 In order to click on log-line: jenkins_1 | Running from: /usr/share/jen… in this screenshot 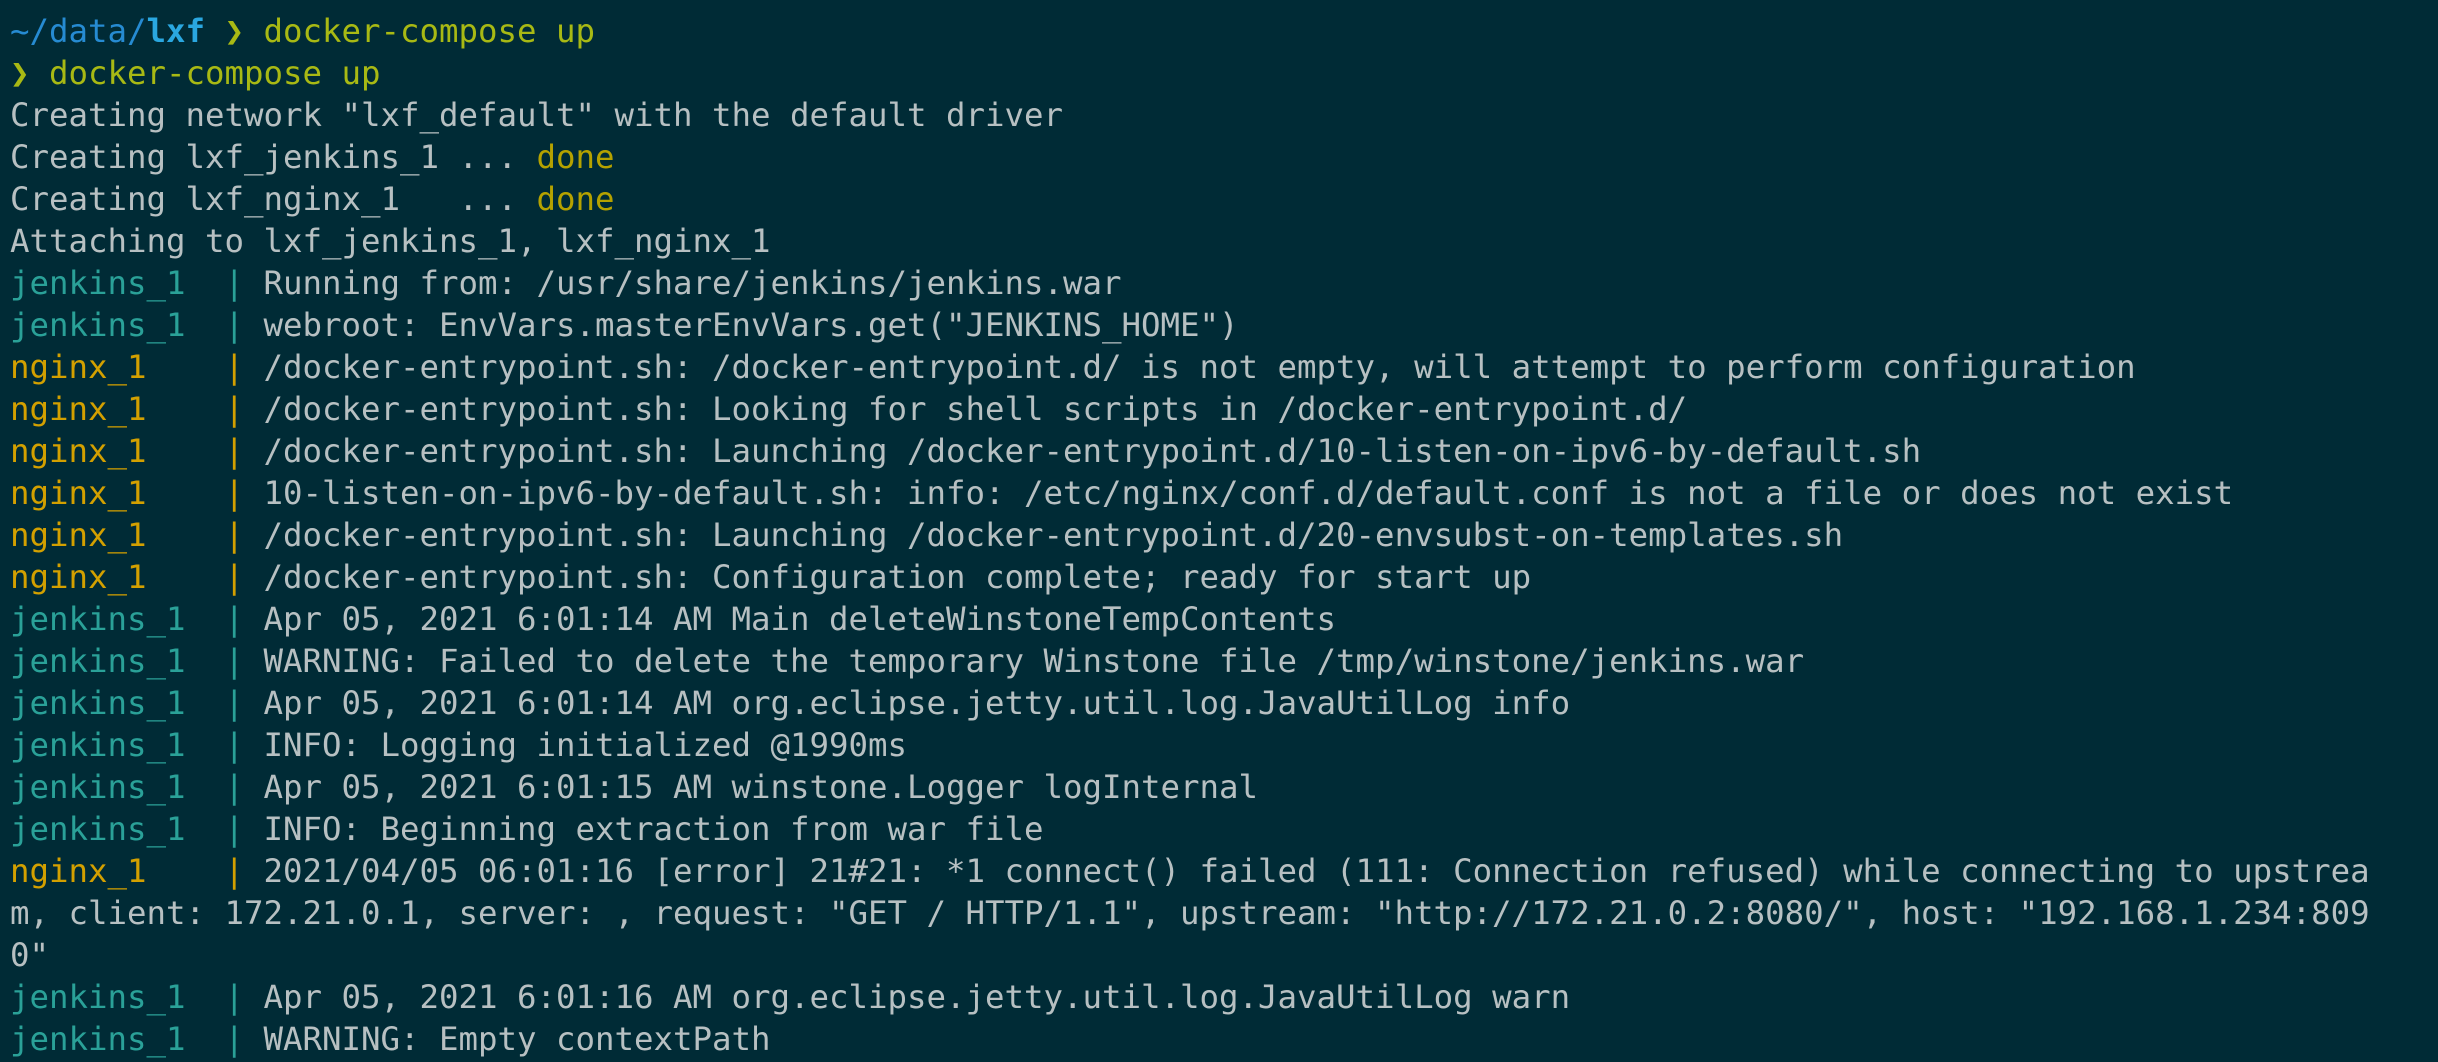, I will do `click(1224, 283)`.